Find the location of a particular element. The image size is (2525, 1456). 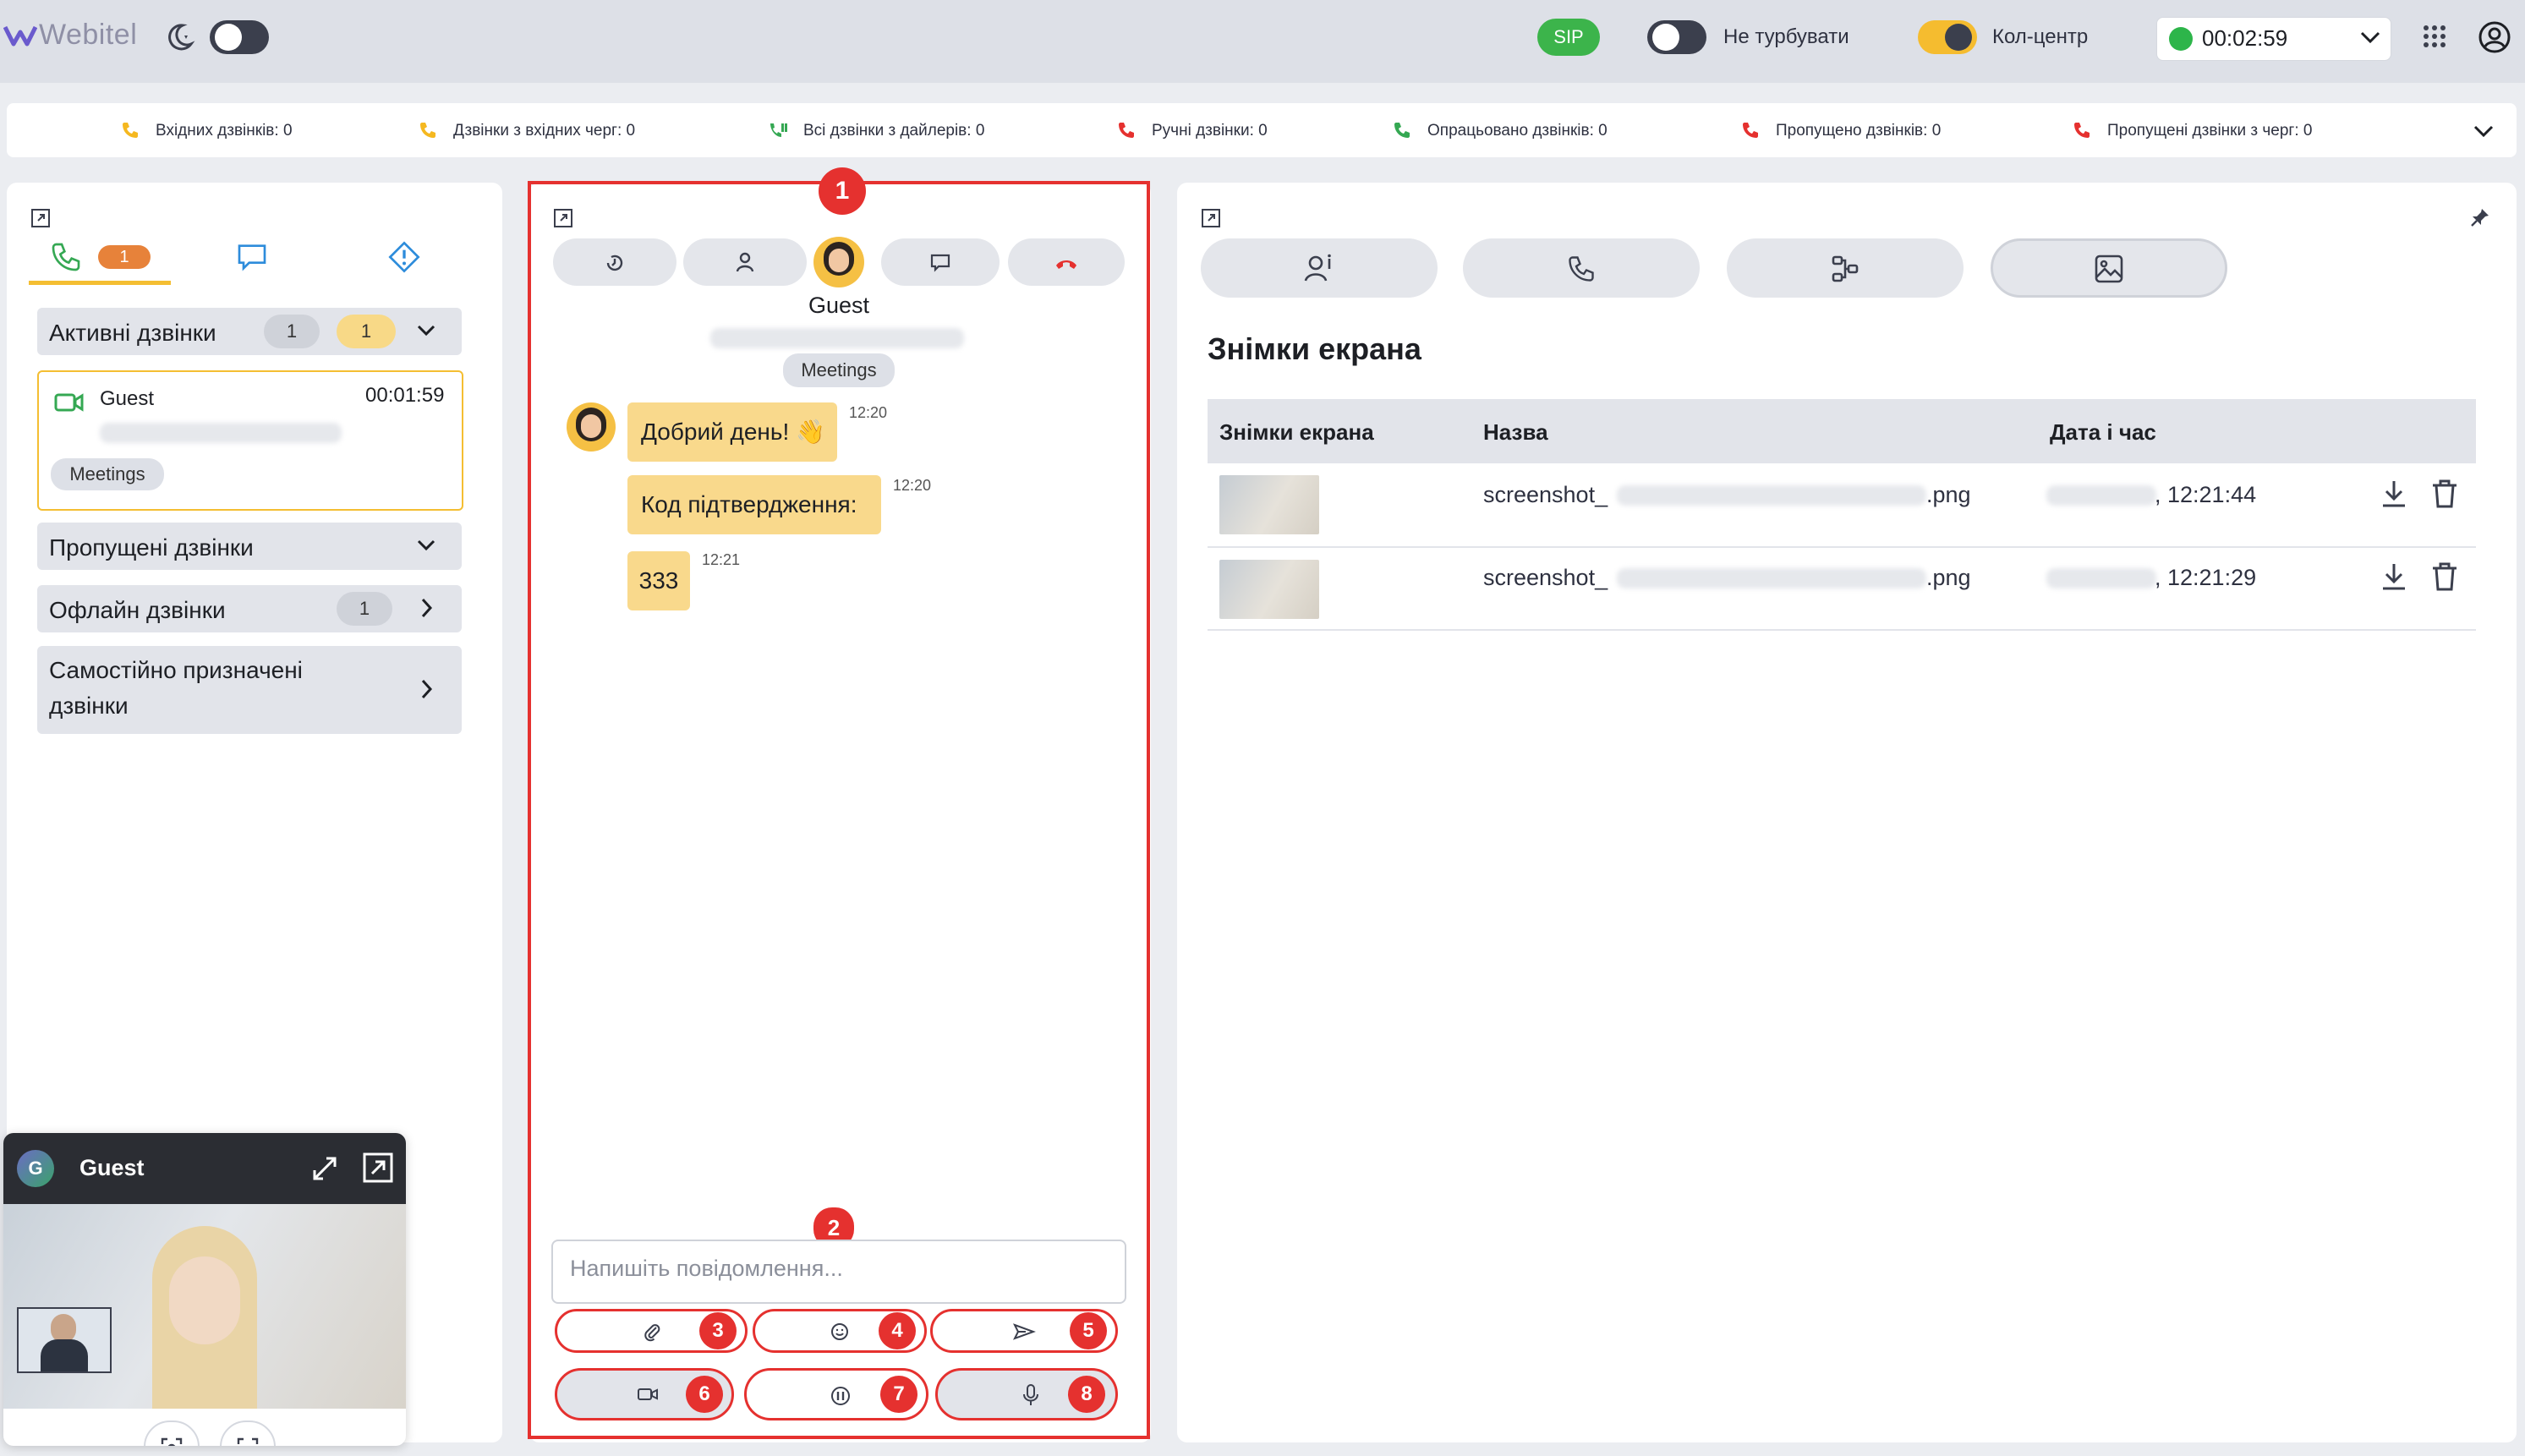

pin-icon is located at coordinates (2480, 217).